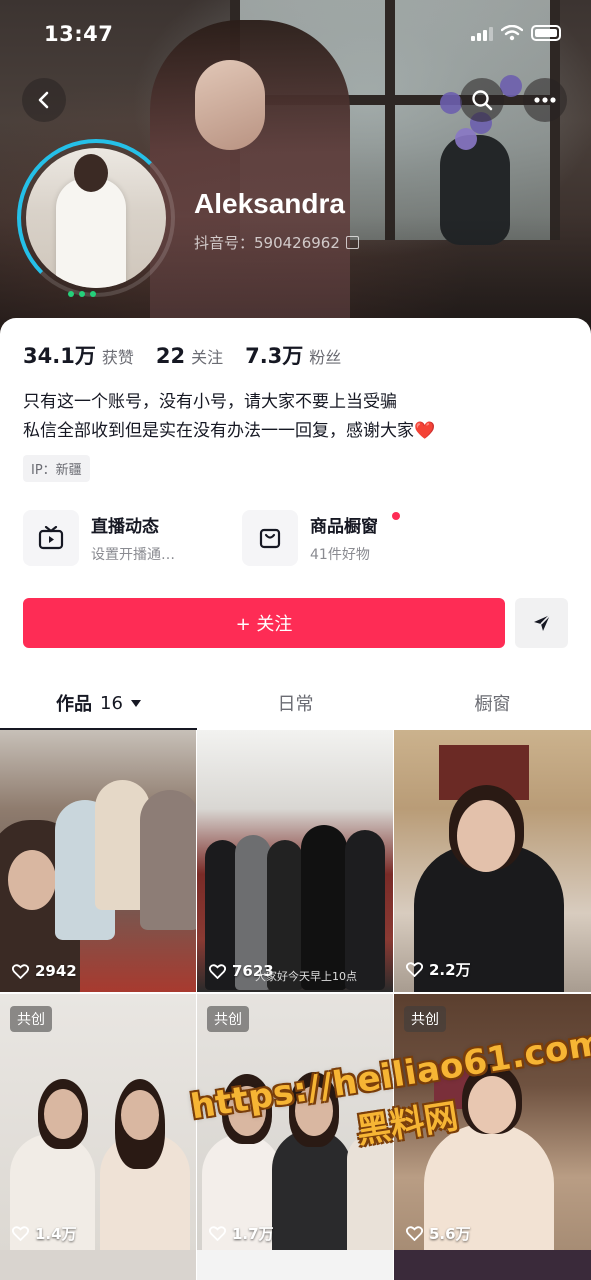 The width and height of the screenshot is (591, 1280). I want to click on back-button, so click(44, 100).